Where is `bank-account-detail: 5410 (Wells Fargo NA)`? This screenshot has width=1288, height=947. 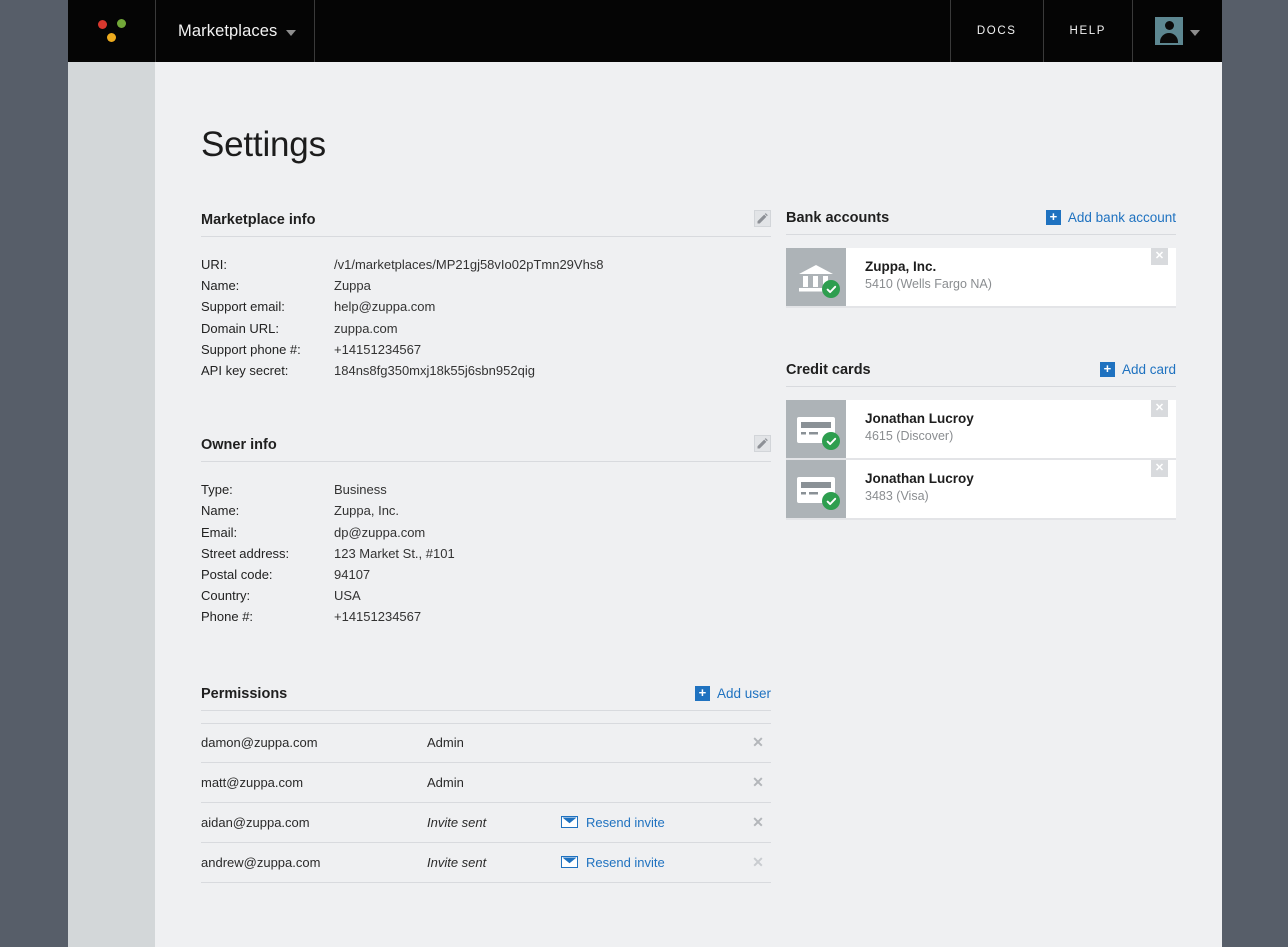
bank-account-detail: 5410 (Wells Fargo NA) is located at coordinates (928, 284).